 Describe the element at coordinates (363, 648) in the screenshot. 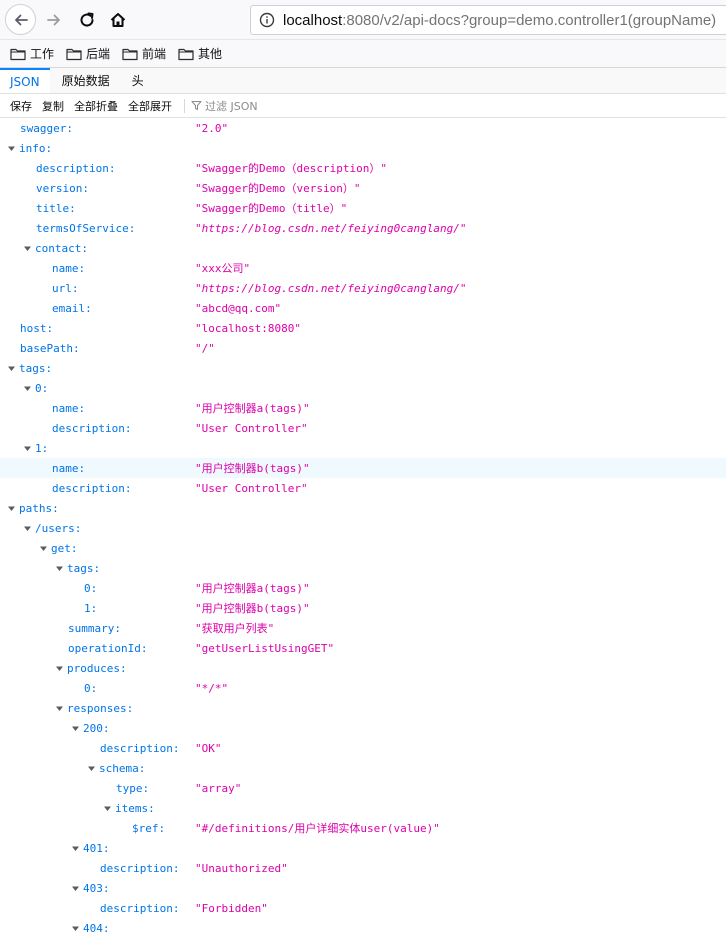

I see `tree-row: operationId: "getUserListUsingGET"` at that location.